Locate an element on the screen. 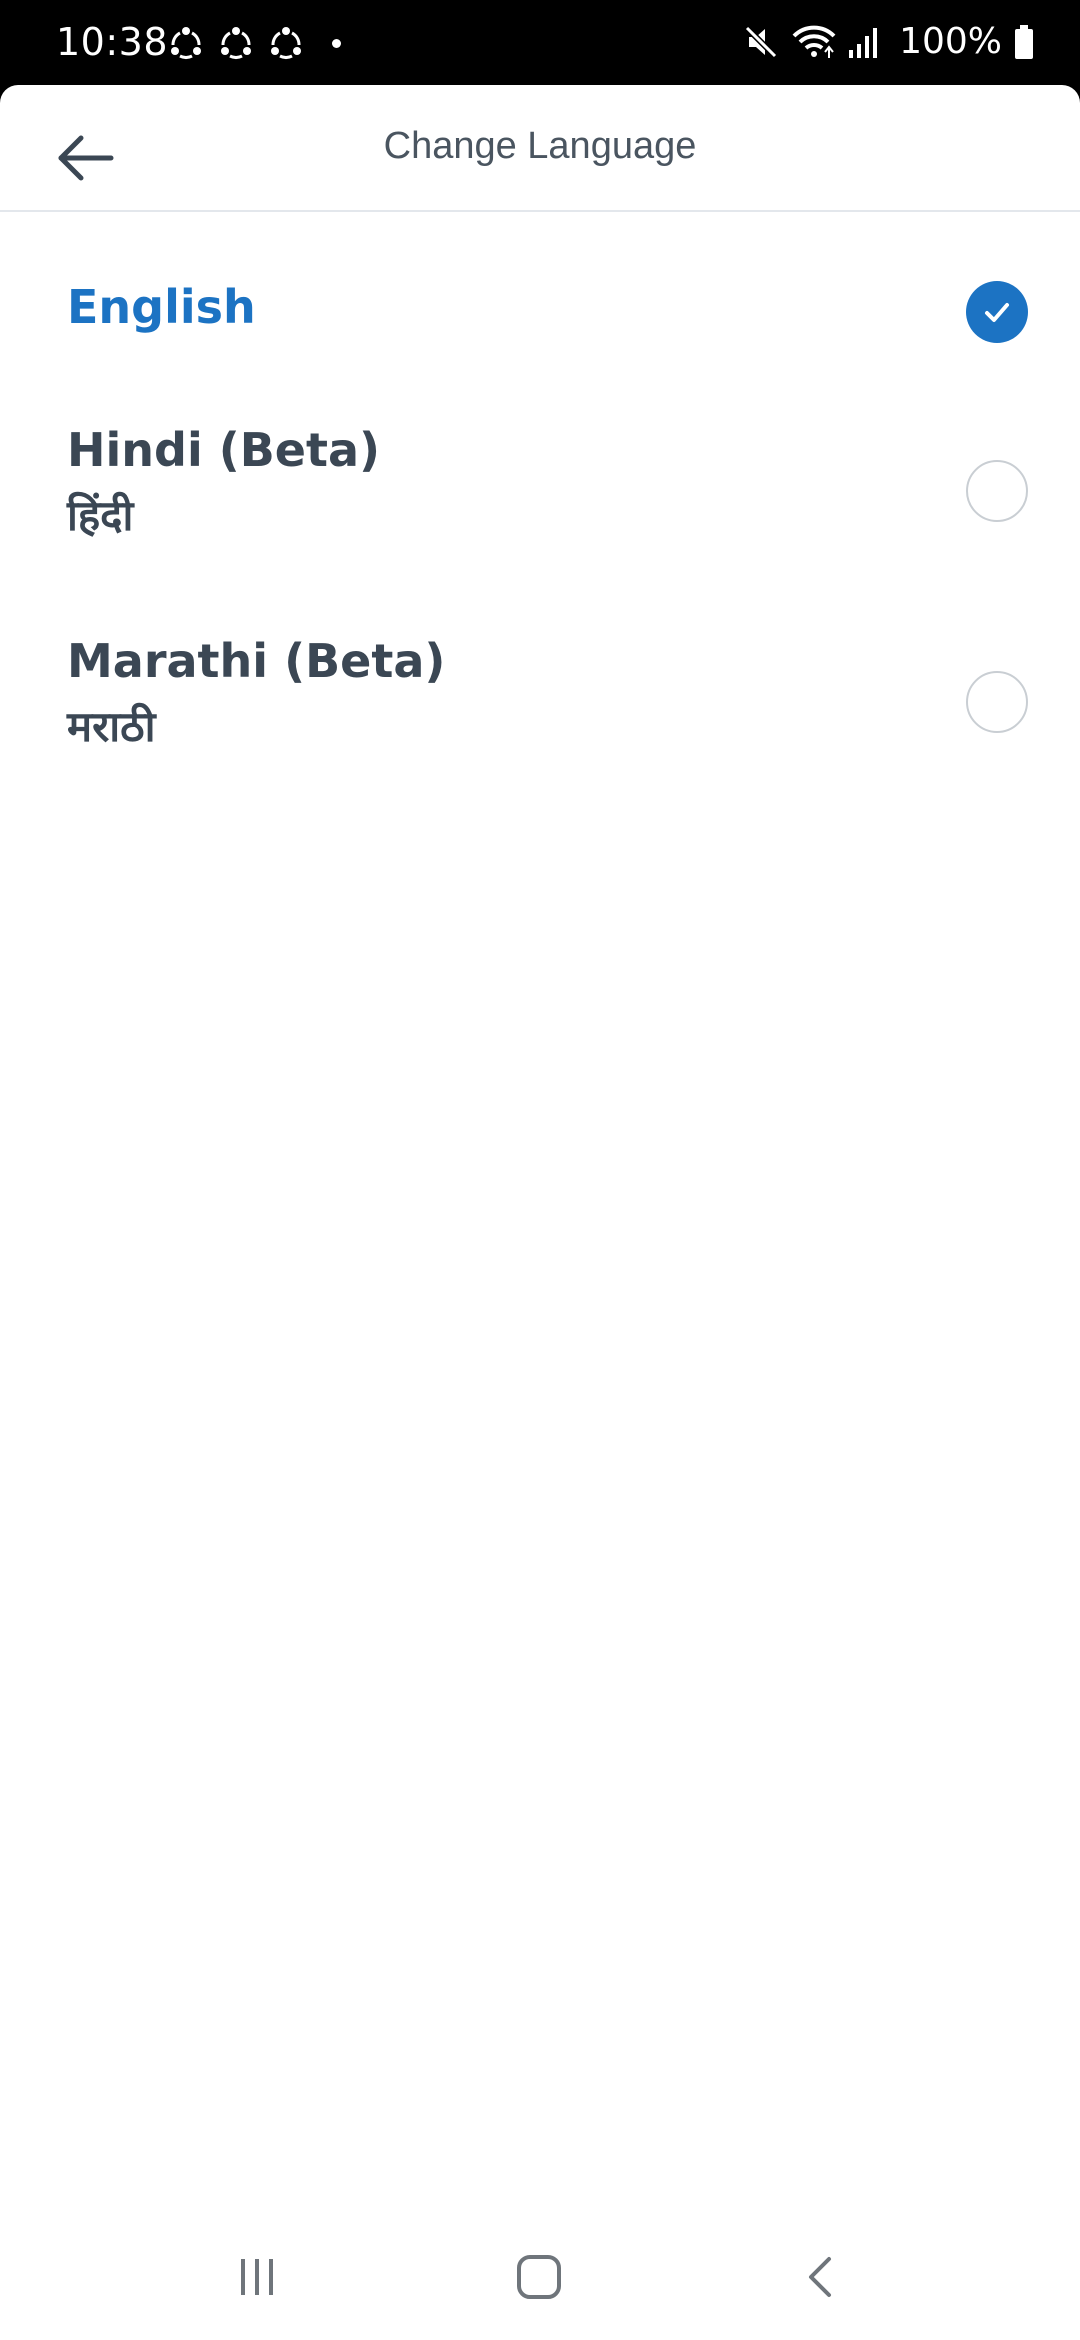  back-icon is located at coordinates (820, 2277).